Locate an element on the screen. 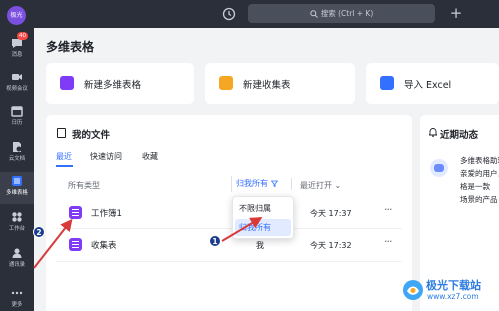 The image size is (499, 311). sidebar-item-label: 通讯录 is located at coordinates (17, 264).